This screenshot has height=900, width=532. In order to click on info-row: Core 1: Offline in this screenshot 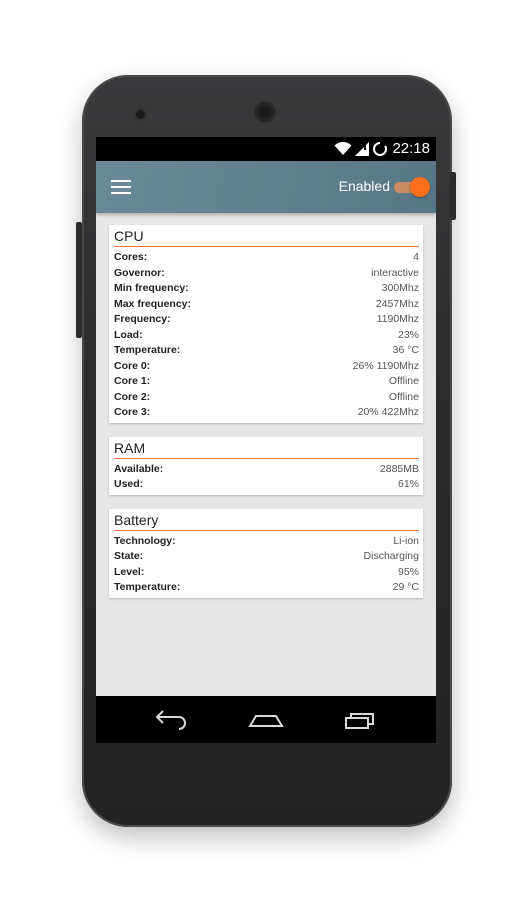, I will do `click(266, 382)`.